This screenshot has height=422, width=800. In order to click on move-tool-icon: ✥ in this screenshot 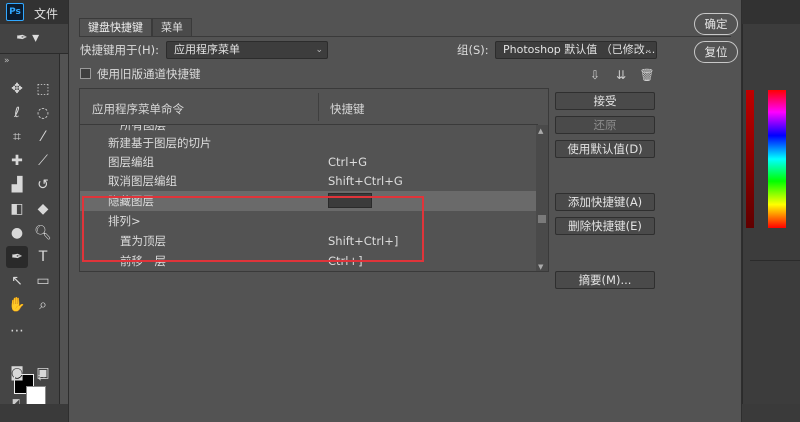, I will do `click(17, 89)`.